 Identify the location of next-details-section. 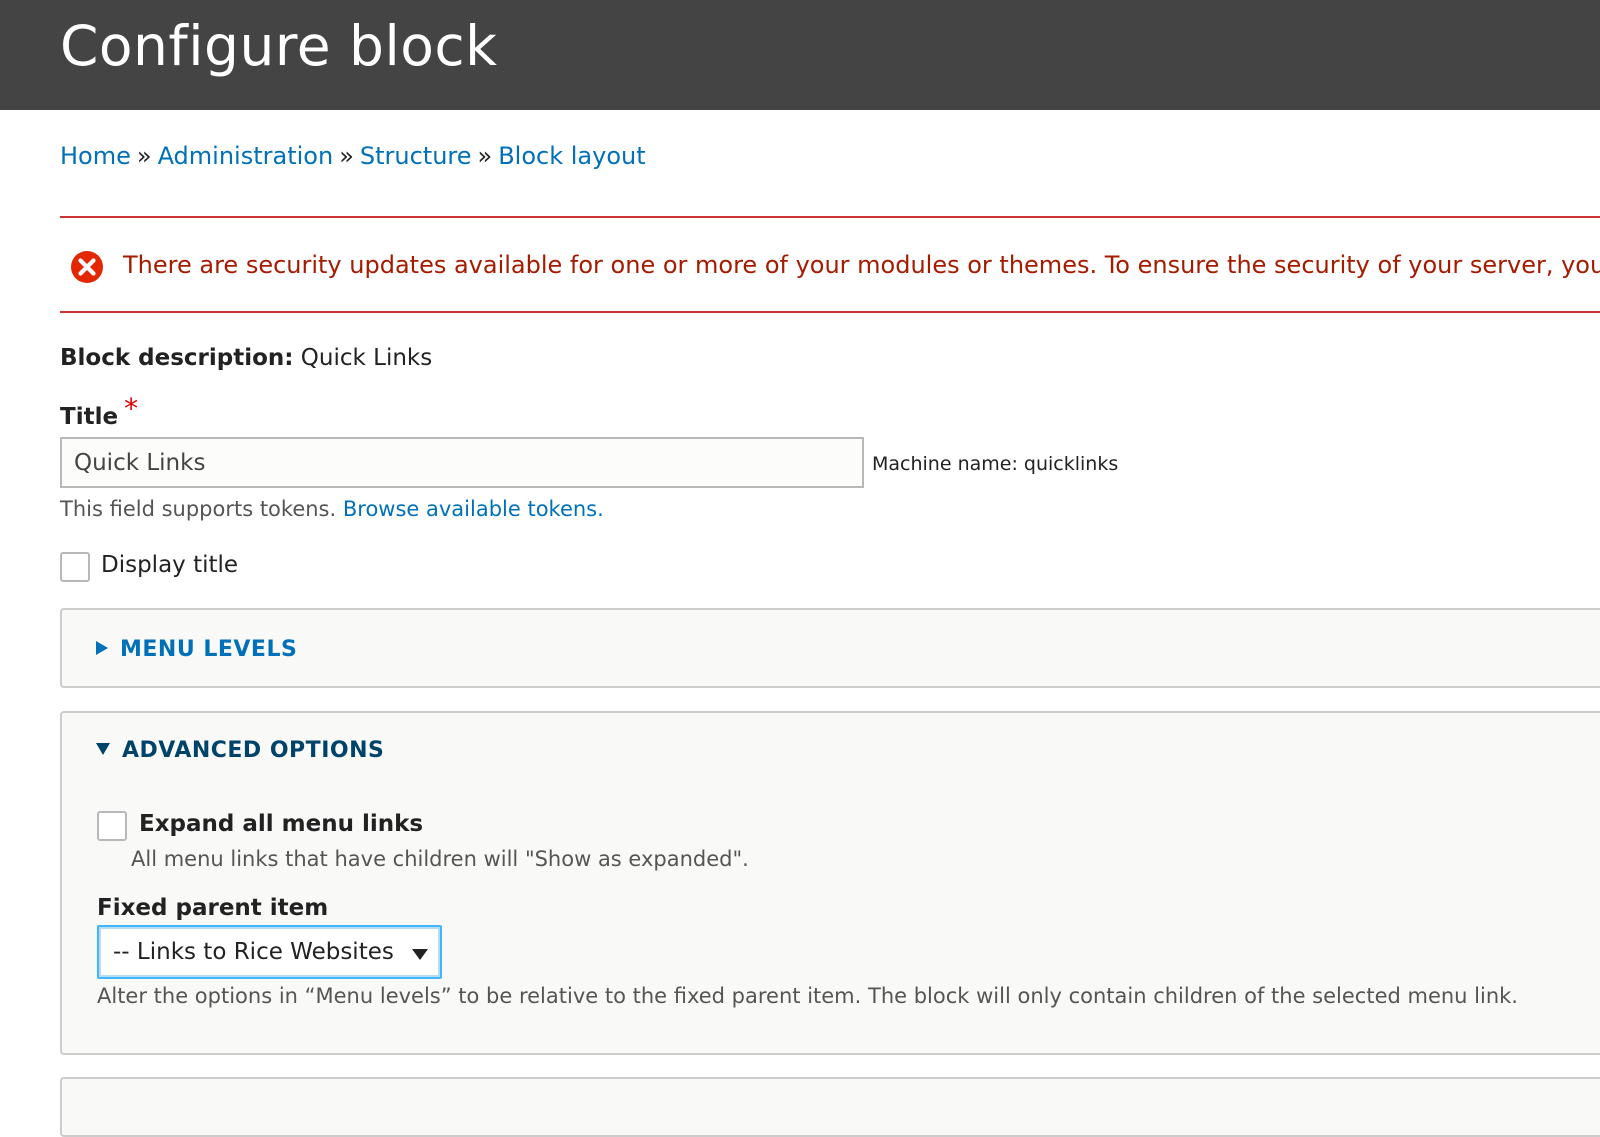
(830, 1107).